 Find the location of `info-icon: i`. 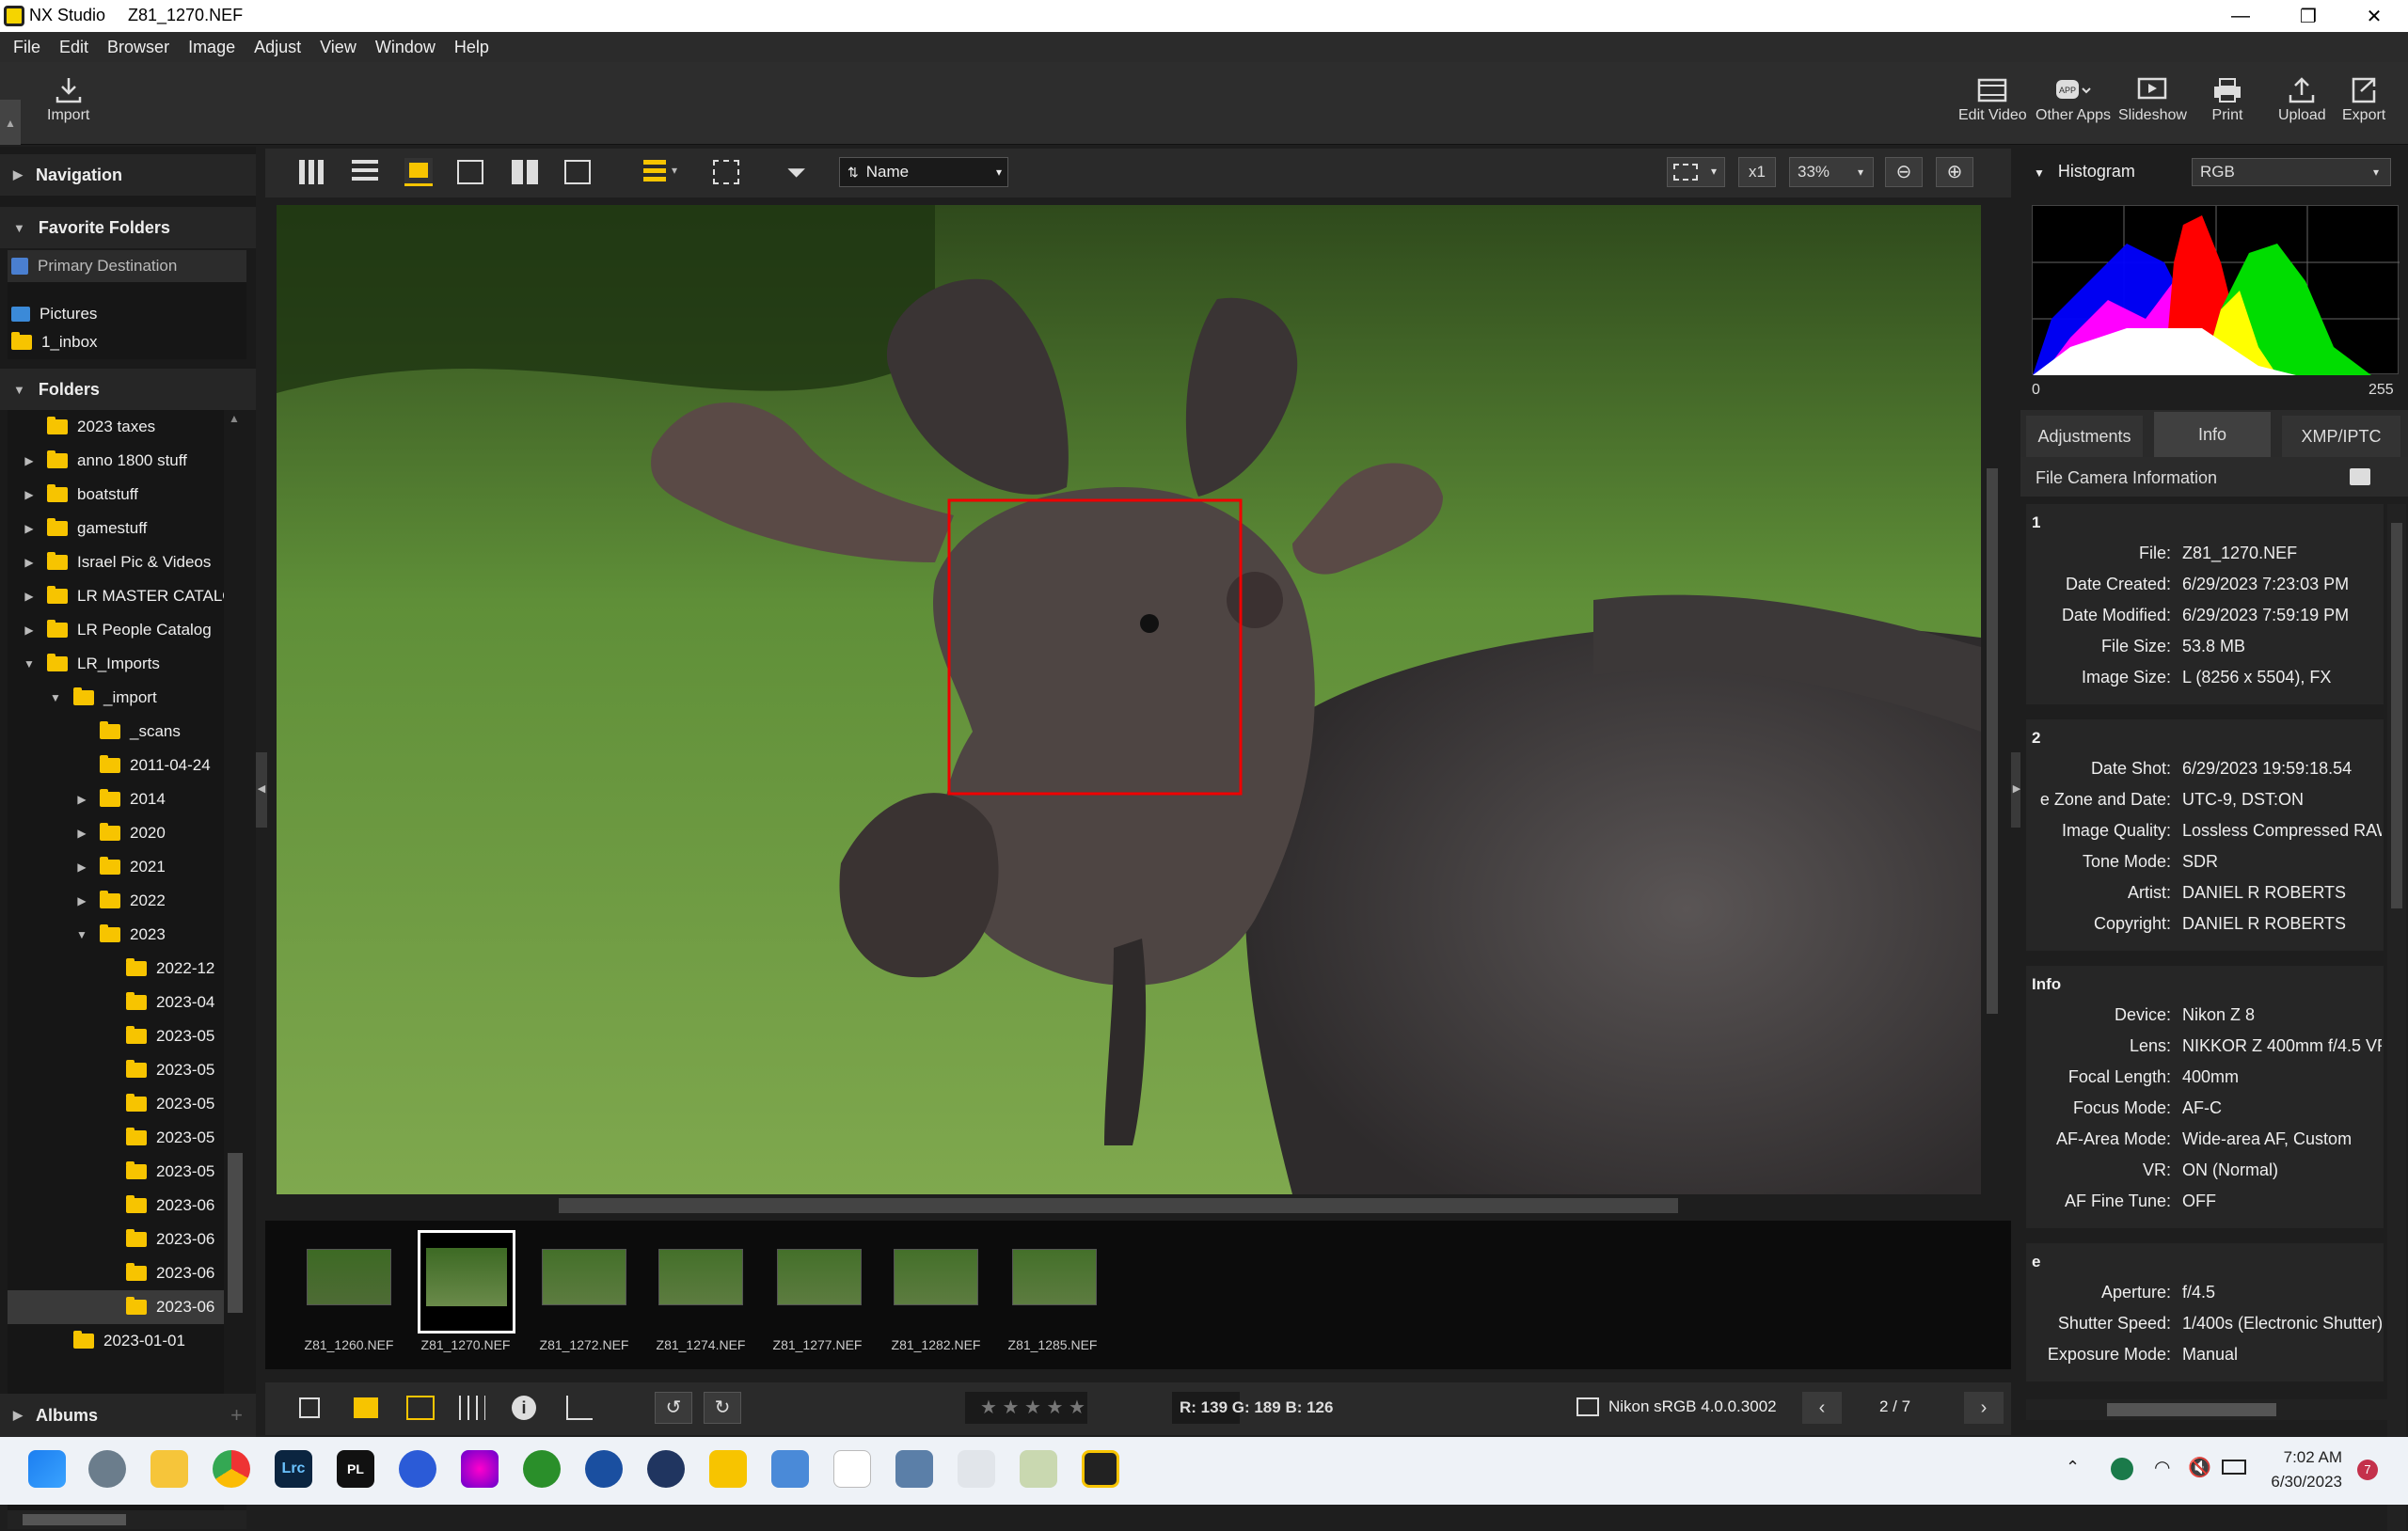

info-icon: i is located at coordinates (524, 1408).